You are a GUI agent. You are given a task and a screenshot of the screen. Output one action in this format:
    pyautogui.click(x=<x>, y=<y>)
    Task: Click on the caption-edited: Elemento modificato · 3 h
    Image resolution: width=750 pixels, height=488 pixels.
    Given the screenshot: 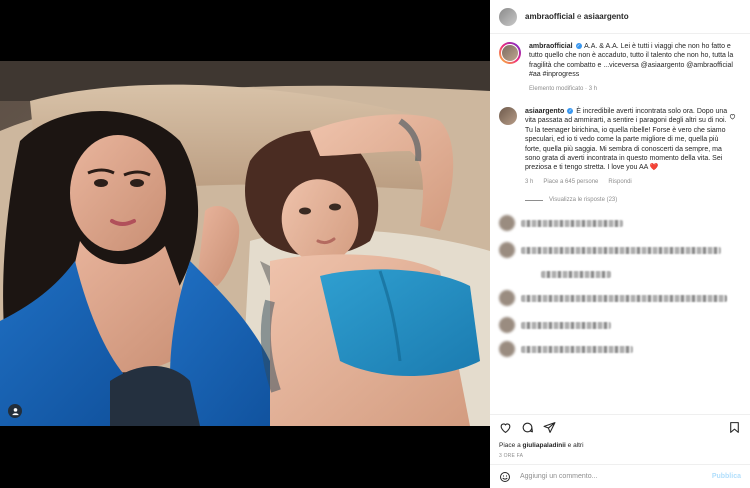 What is the action you would take?
    pyautogui.click(x=563, y=88)
    